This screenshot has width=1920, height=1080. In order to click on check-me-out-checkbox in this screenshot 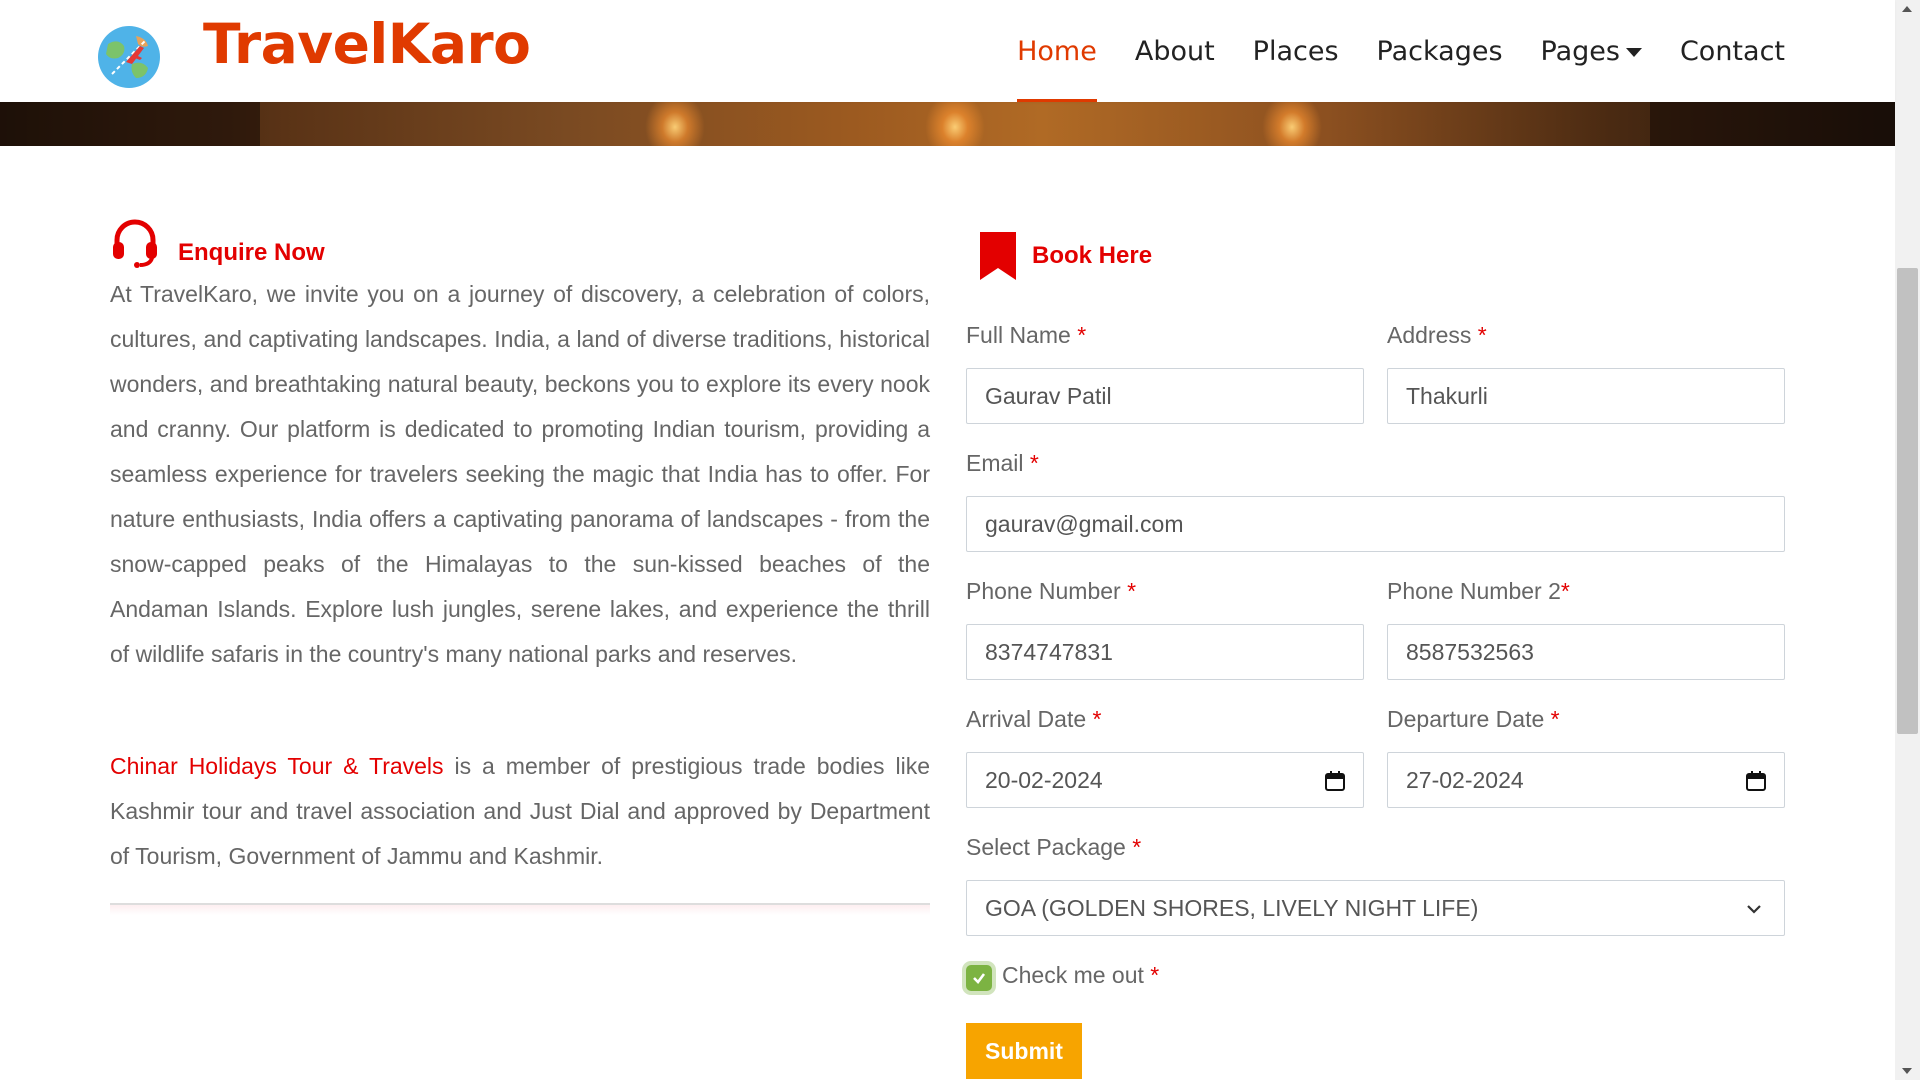, I will do `click(979, 978)`.